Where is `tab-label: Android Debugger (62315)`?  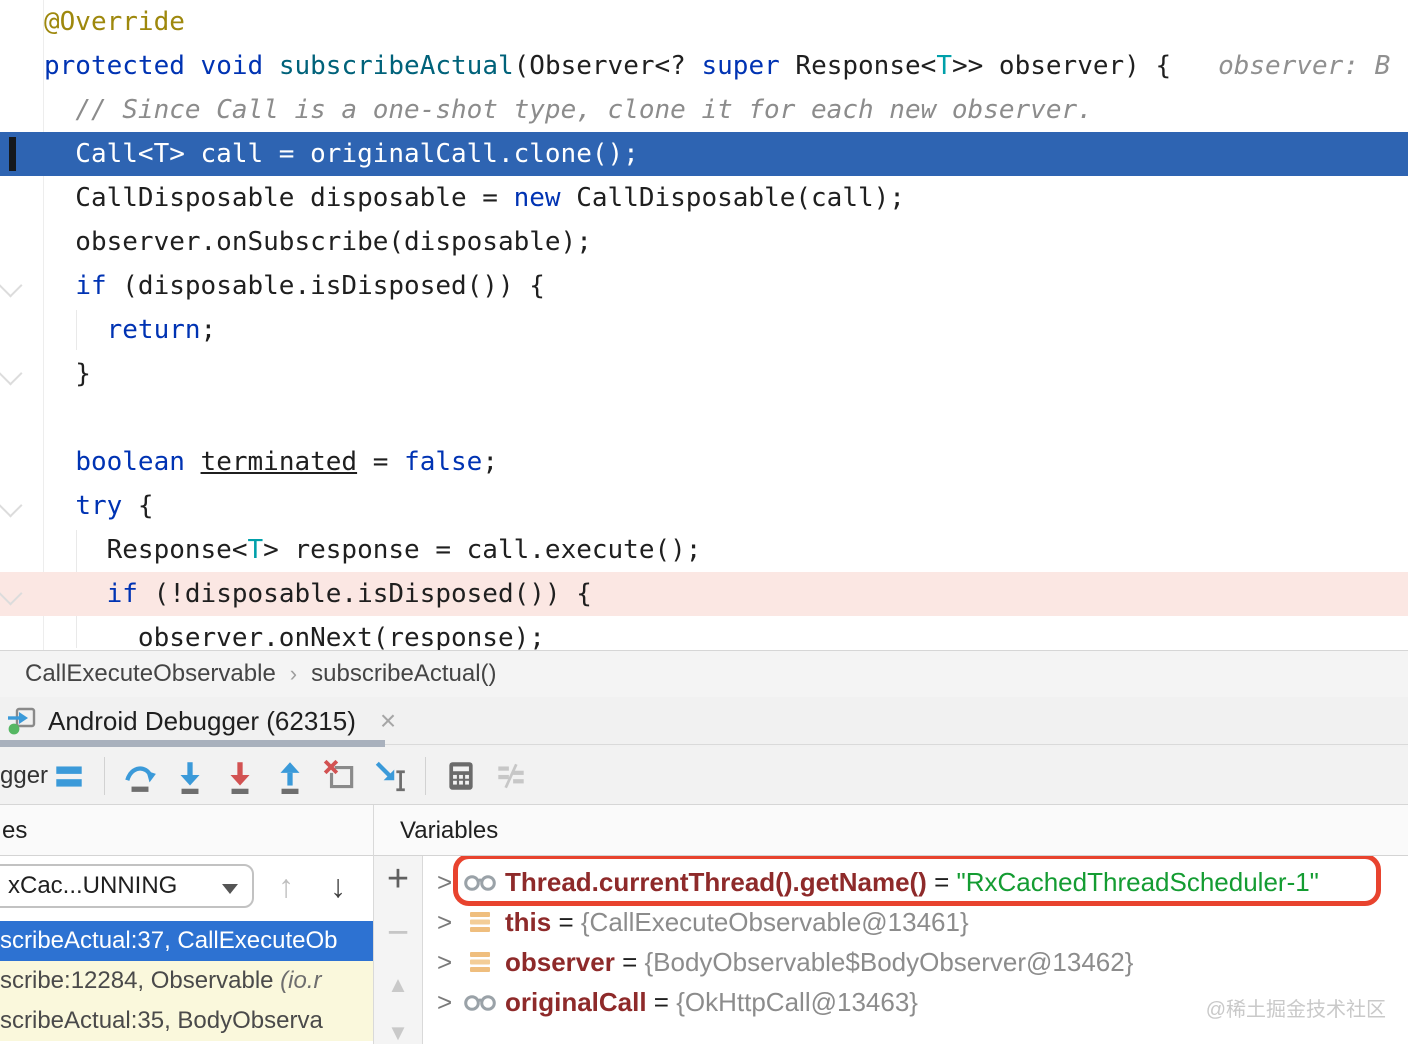
tab-label: Android Debugger (62315) is located at coordinates (202, 720).